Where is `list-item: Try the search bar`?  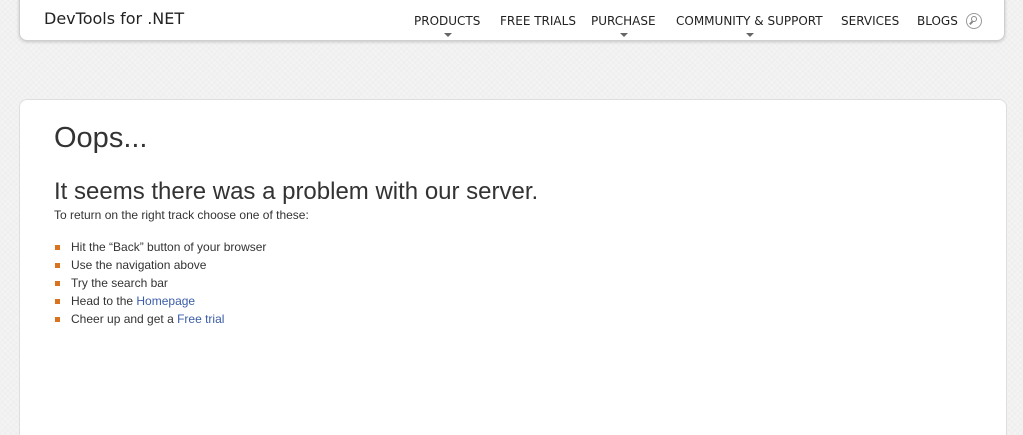 list-item: Try the search bar is located at coordinates (160, 283).